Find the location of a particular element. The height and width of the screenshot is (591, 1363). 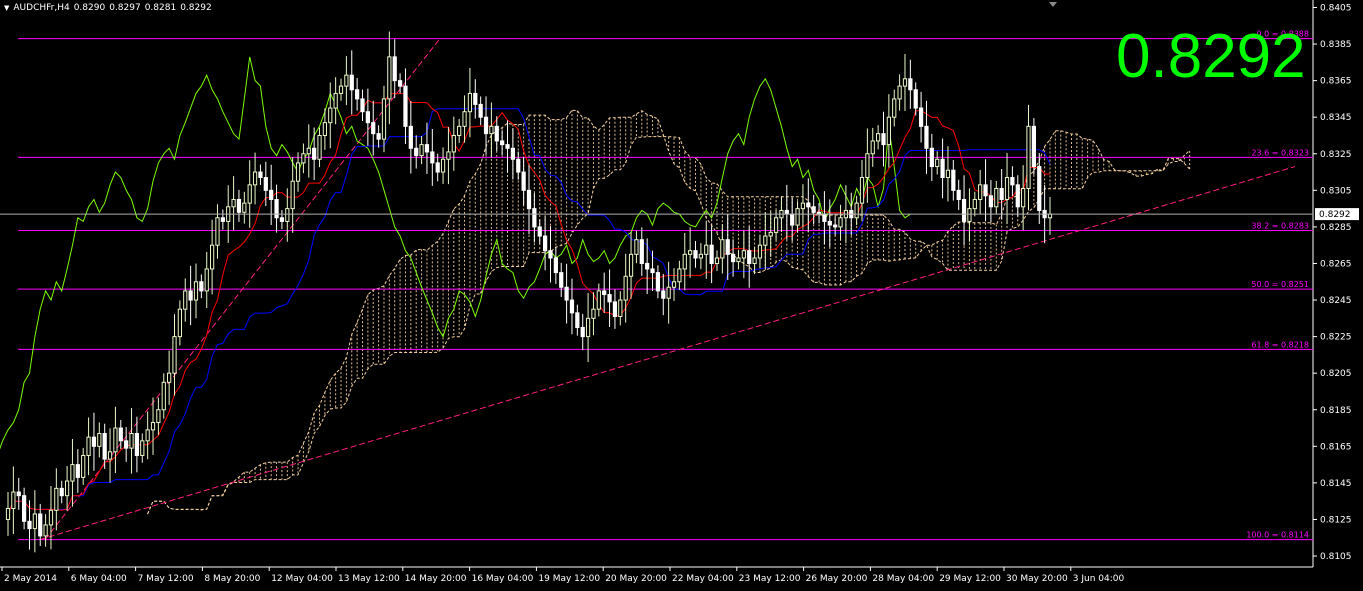

y-tick-label: 0.8185 is located at coordinates (1336, 411).